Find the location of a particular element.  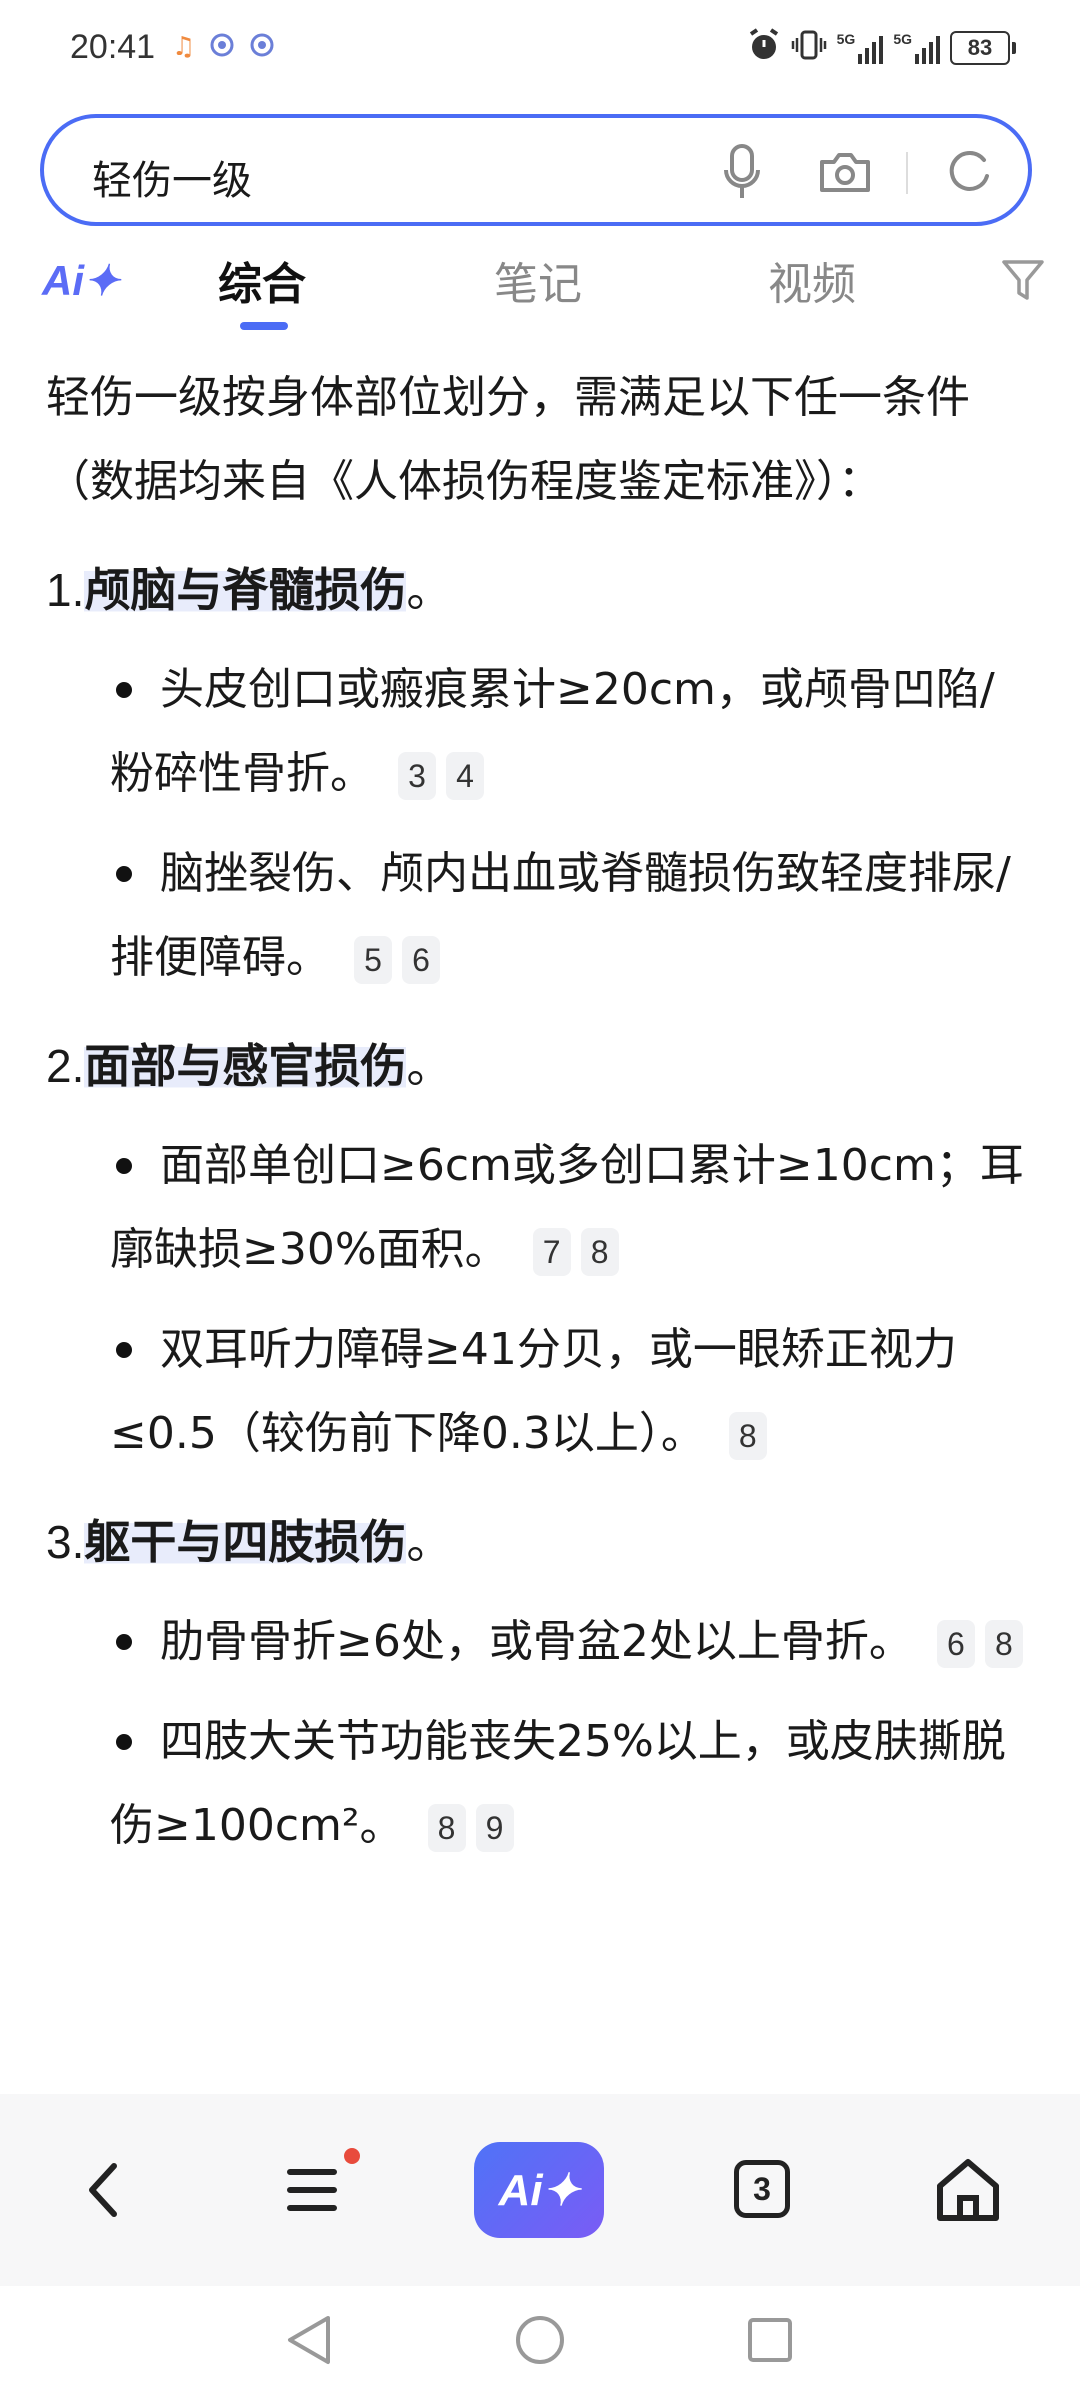

ai-assistant-button: Ai✦ is located at coordinates (539, 2190).